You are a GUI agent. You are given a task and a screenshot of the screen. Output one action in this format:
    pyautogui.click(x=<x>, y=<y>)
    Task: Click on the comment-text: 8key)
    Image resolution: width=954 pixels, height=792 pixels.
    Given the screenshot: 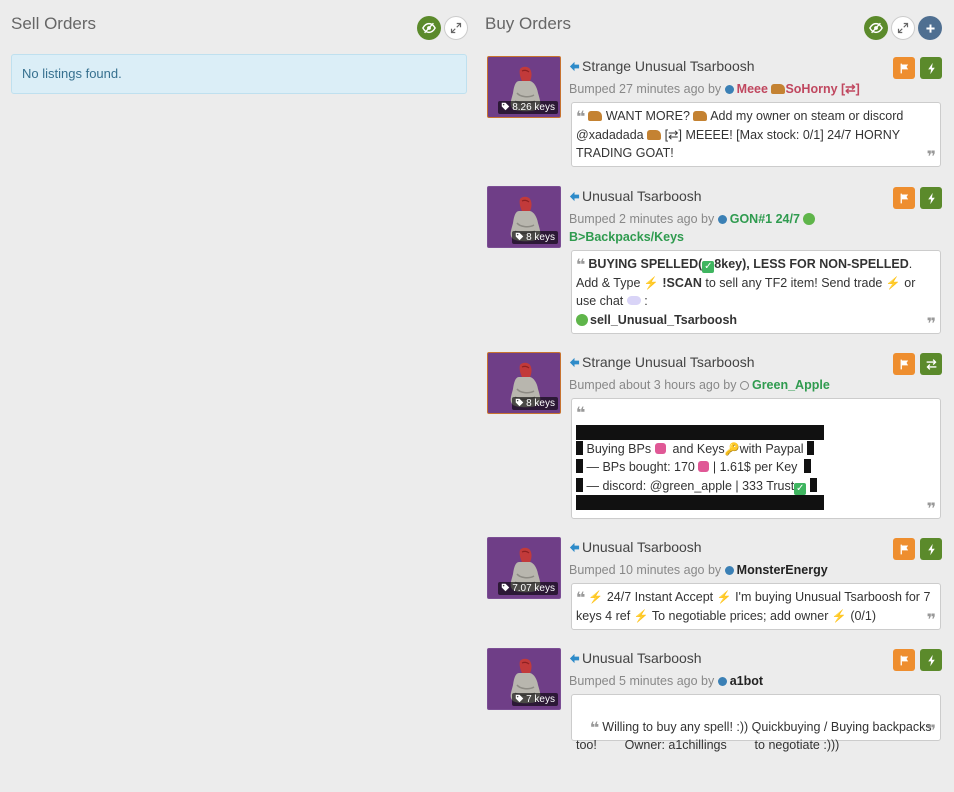 What is the action you would take?
    pyautogui.click(x=730, y=264)
    